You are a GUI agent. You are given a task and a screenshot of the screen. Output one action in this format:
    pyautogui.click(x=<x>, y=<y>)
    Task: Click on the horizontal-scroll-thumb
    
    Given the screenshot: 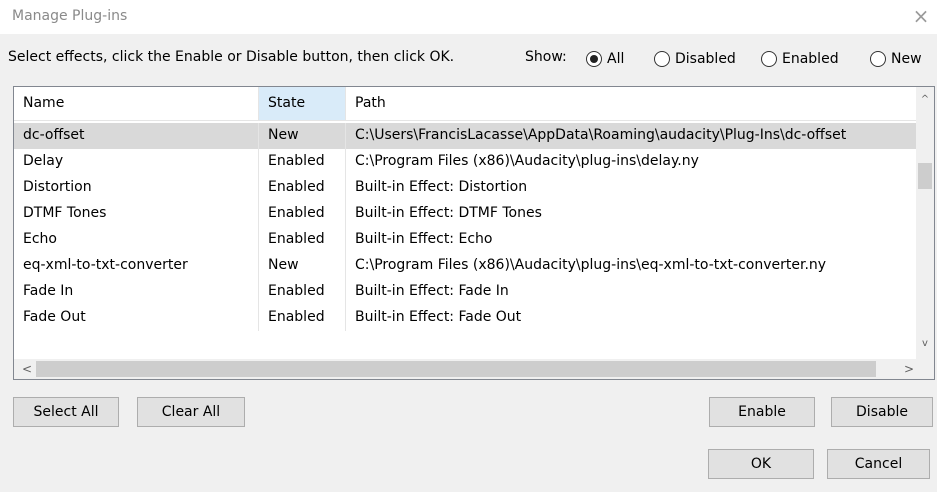 What is the action you would take?
    pyautogui.click(x=456, y=369)
    